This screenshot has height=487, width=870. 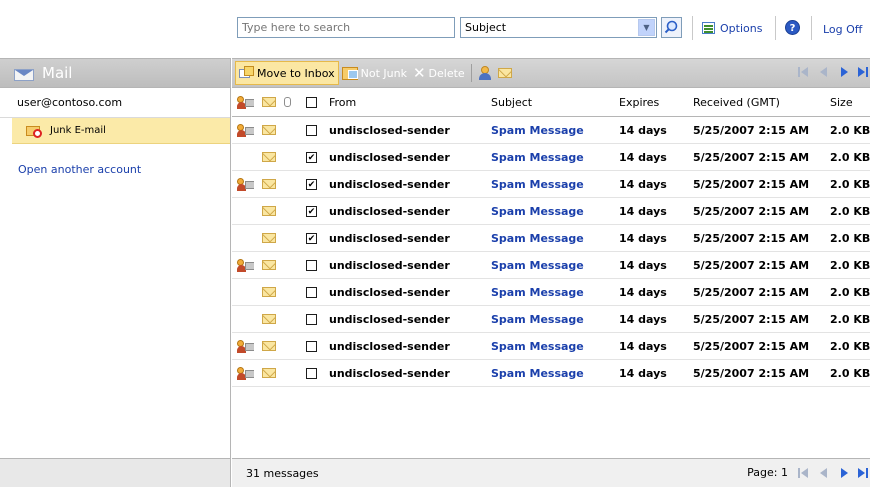 What do you see at coordinates (374, 73) in the screenshot?
I see `not-junk-button: Not Junk` at bounding box center [374, 73].